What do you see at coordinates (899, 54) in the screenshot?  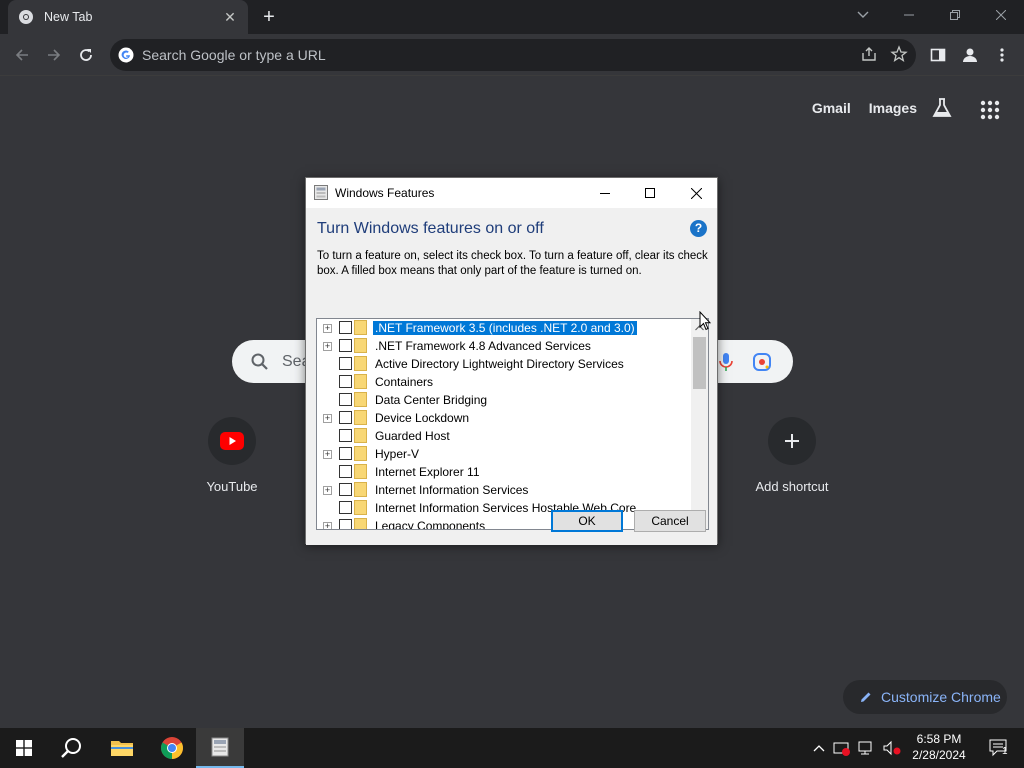 I see `bookmark-star-icon` at bounding box center [899, 54].